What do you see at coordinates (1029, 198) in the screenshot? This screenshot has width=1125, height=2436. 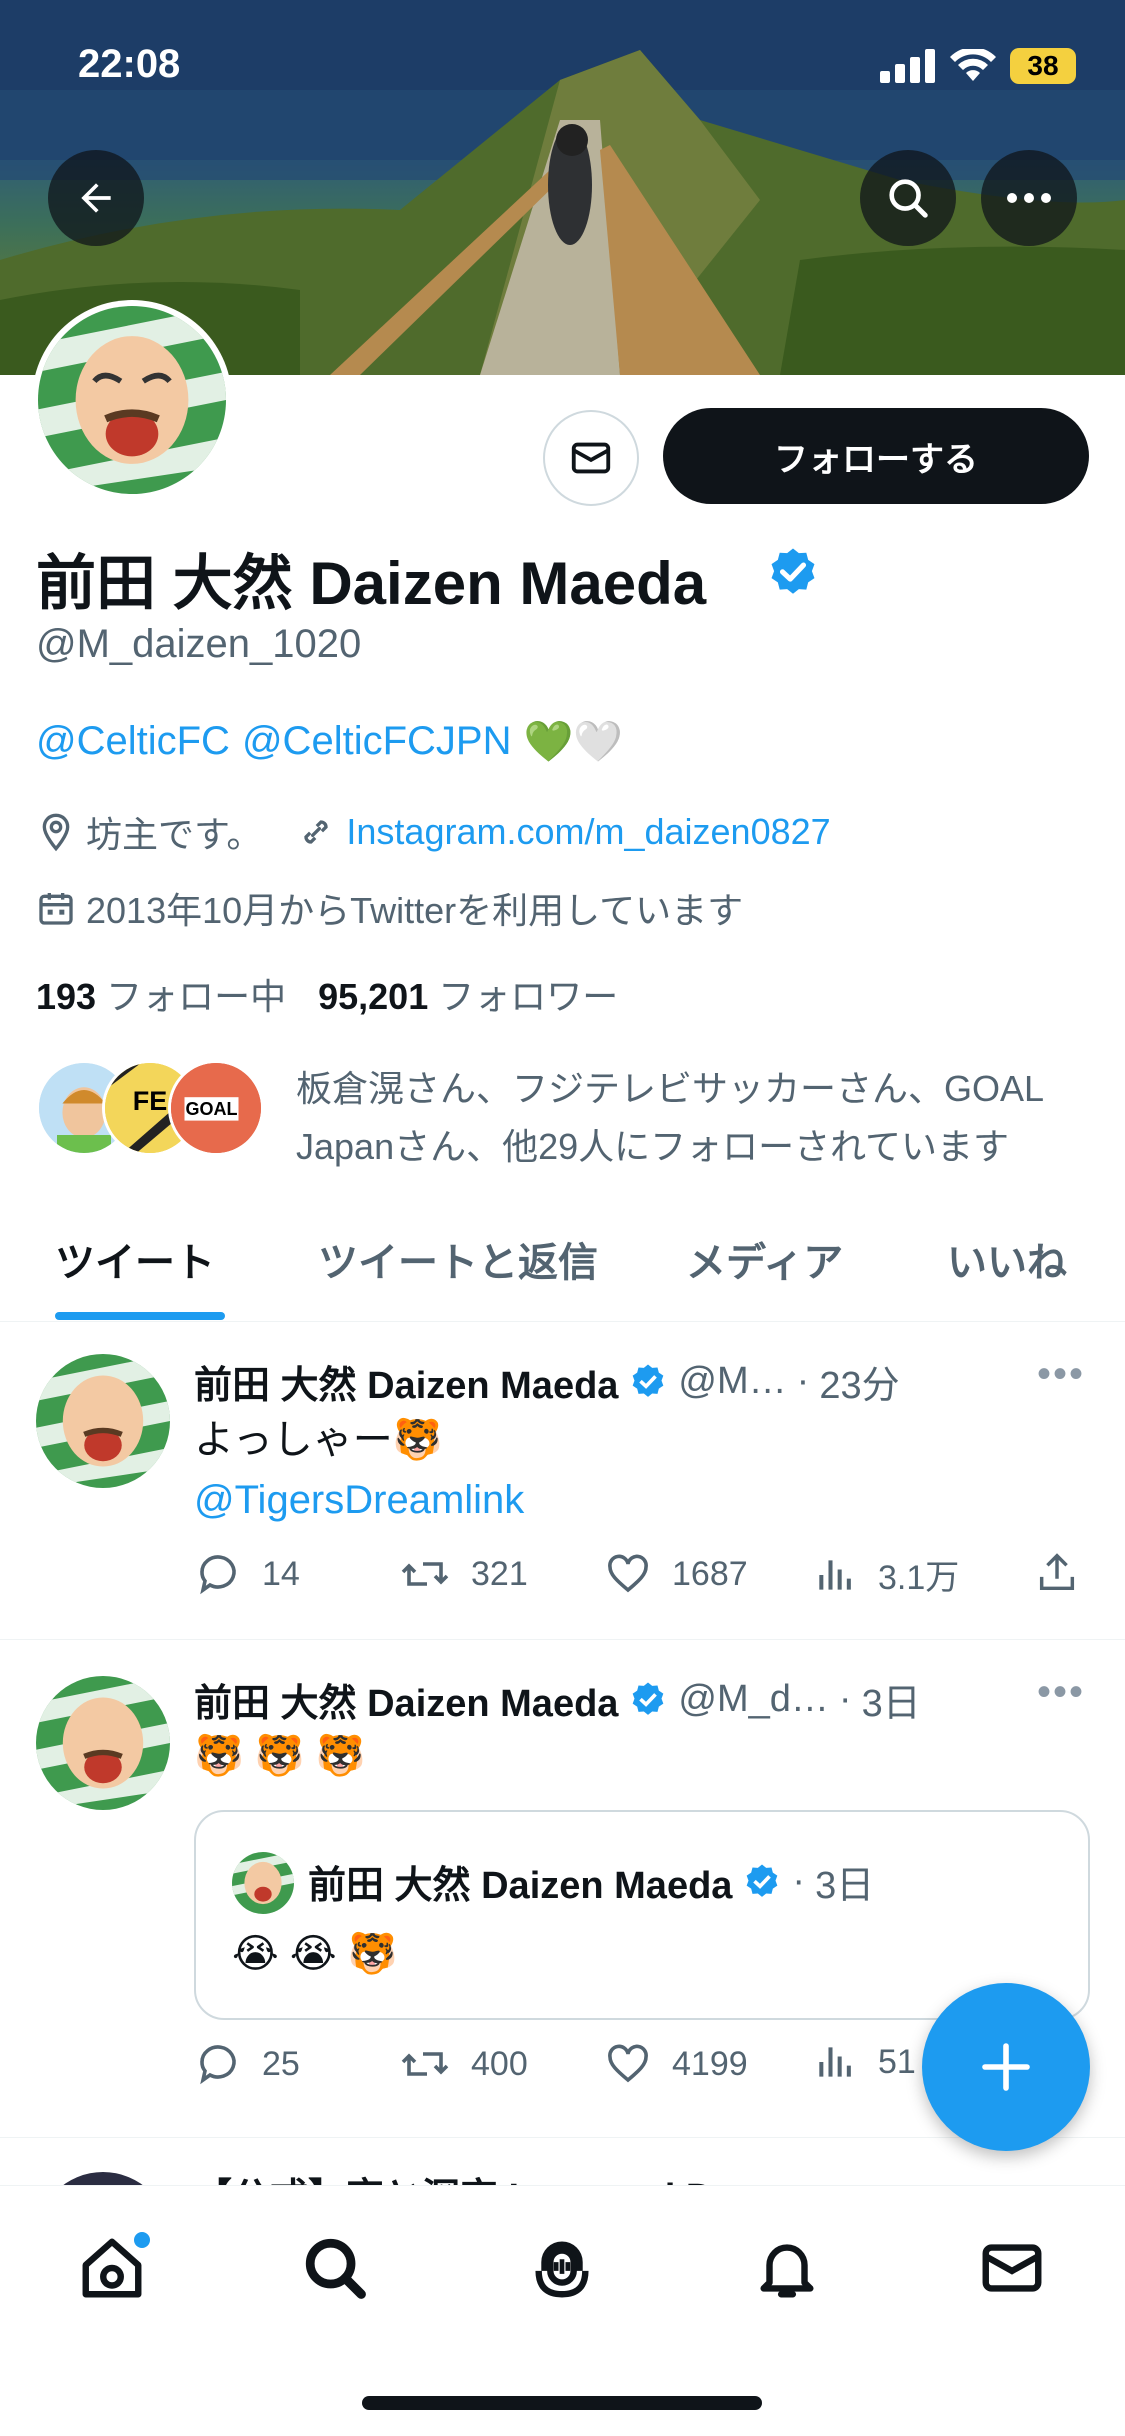 I see `more-button` at bounding box center [1029, 198].